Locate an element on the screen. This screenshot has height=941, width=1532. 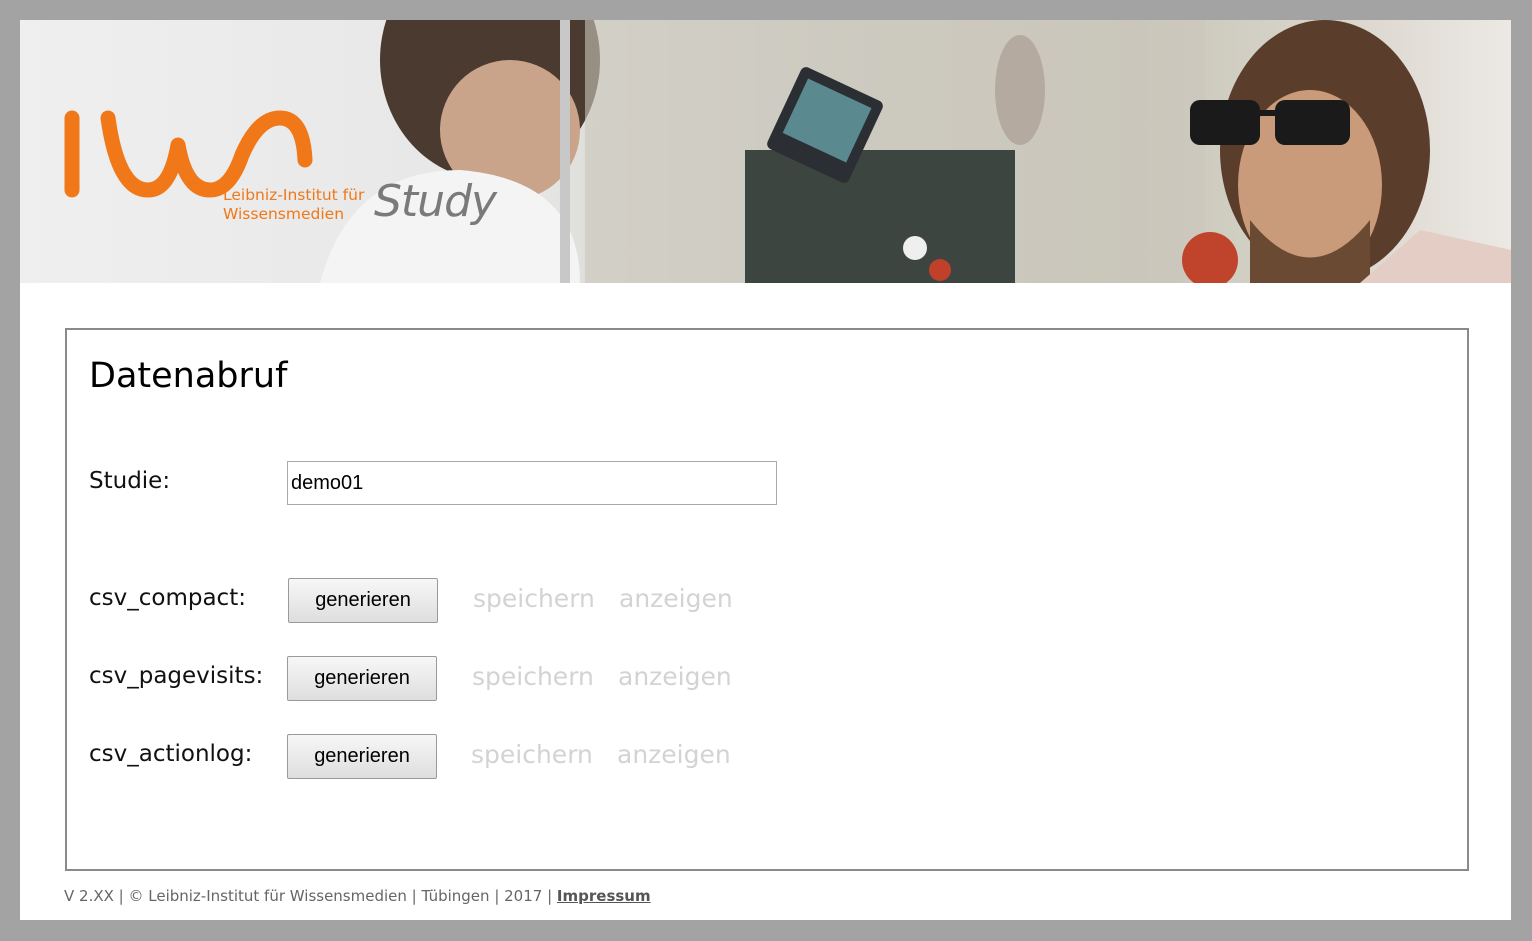
generate-button-csv-pagevisits: generieren is located at coordinates (362, 678).